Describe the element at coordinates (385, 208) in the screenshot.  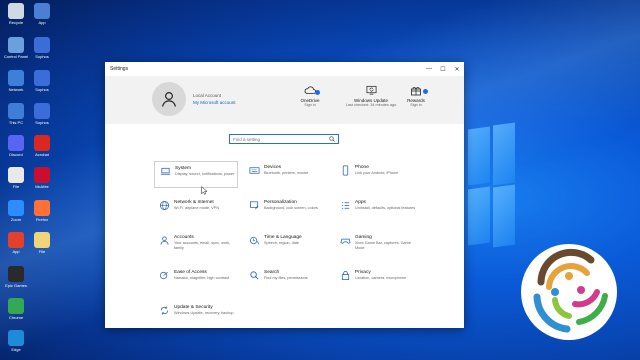
I see `tile-description: Uninstall, defaults, optional features` at that location.